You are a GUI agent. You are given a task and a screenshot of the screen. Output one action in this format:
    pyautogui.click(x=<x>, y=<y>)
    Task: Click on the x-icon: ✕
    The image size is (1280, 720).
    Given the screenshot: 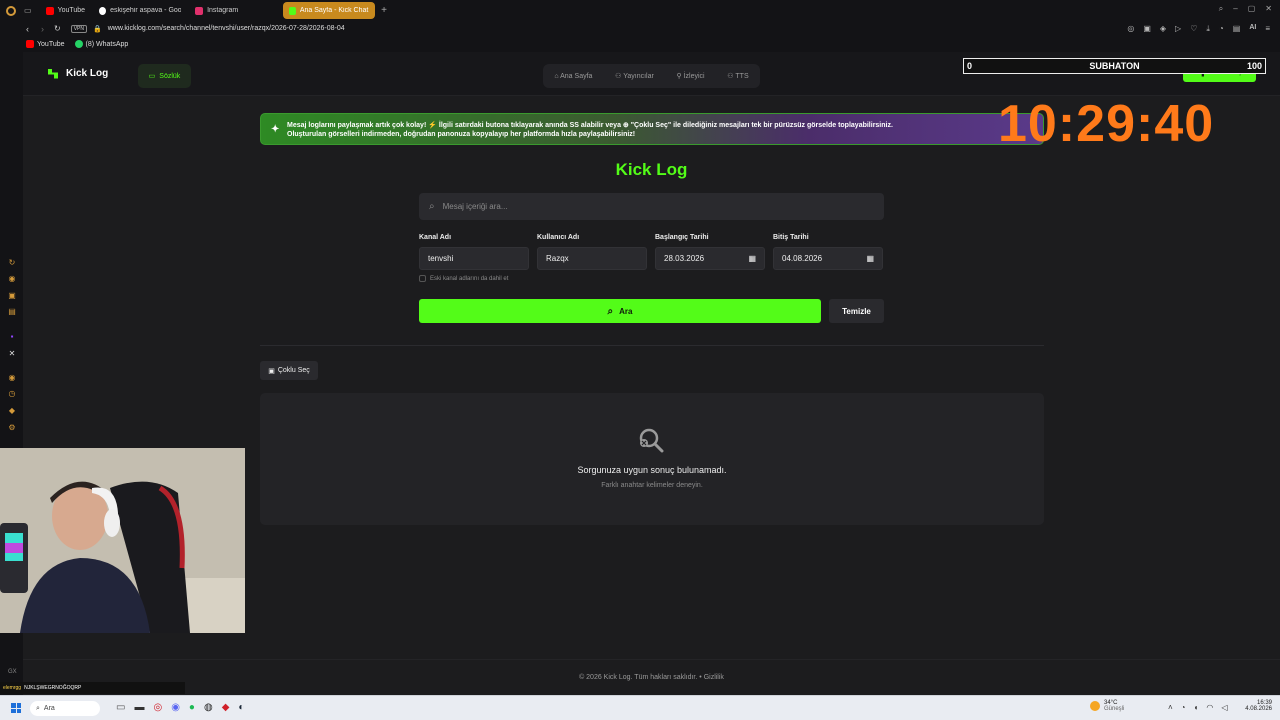 What is the action you would take?
    pyautogui.click(x=12, y=354)
    